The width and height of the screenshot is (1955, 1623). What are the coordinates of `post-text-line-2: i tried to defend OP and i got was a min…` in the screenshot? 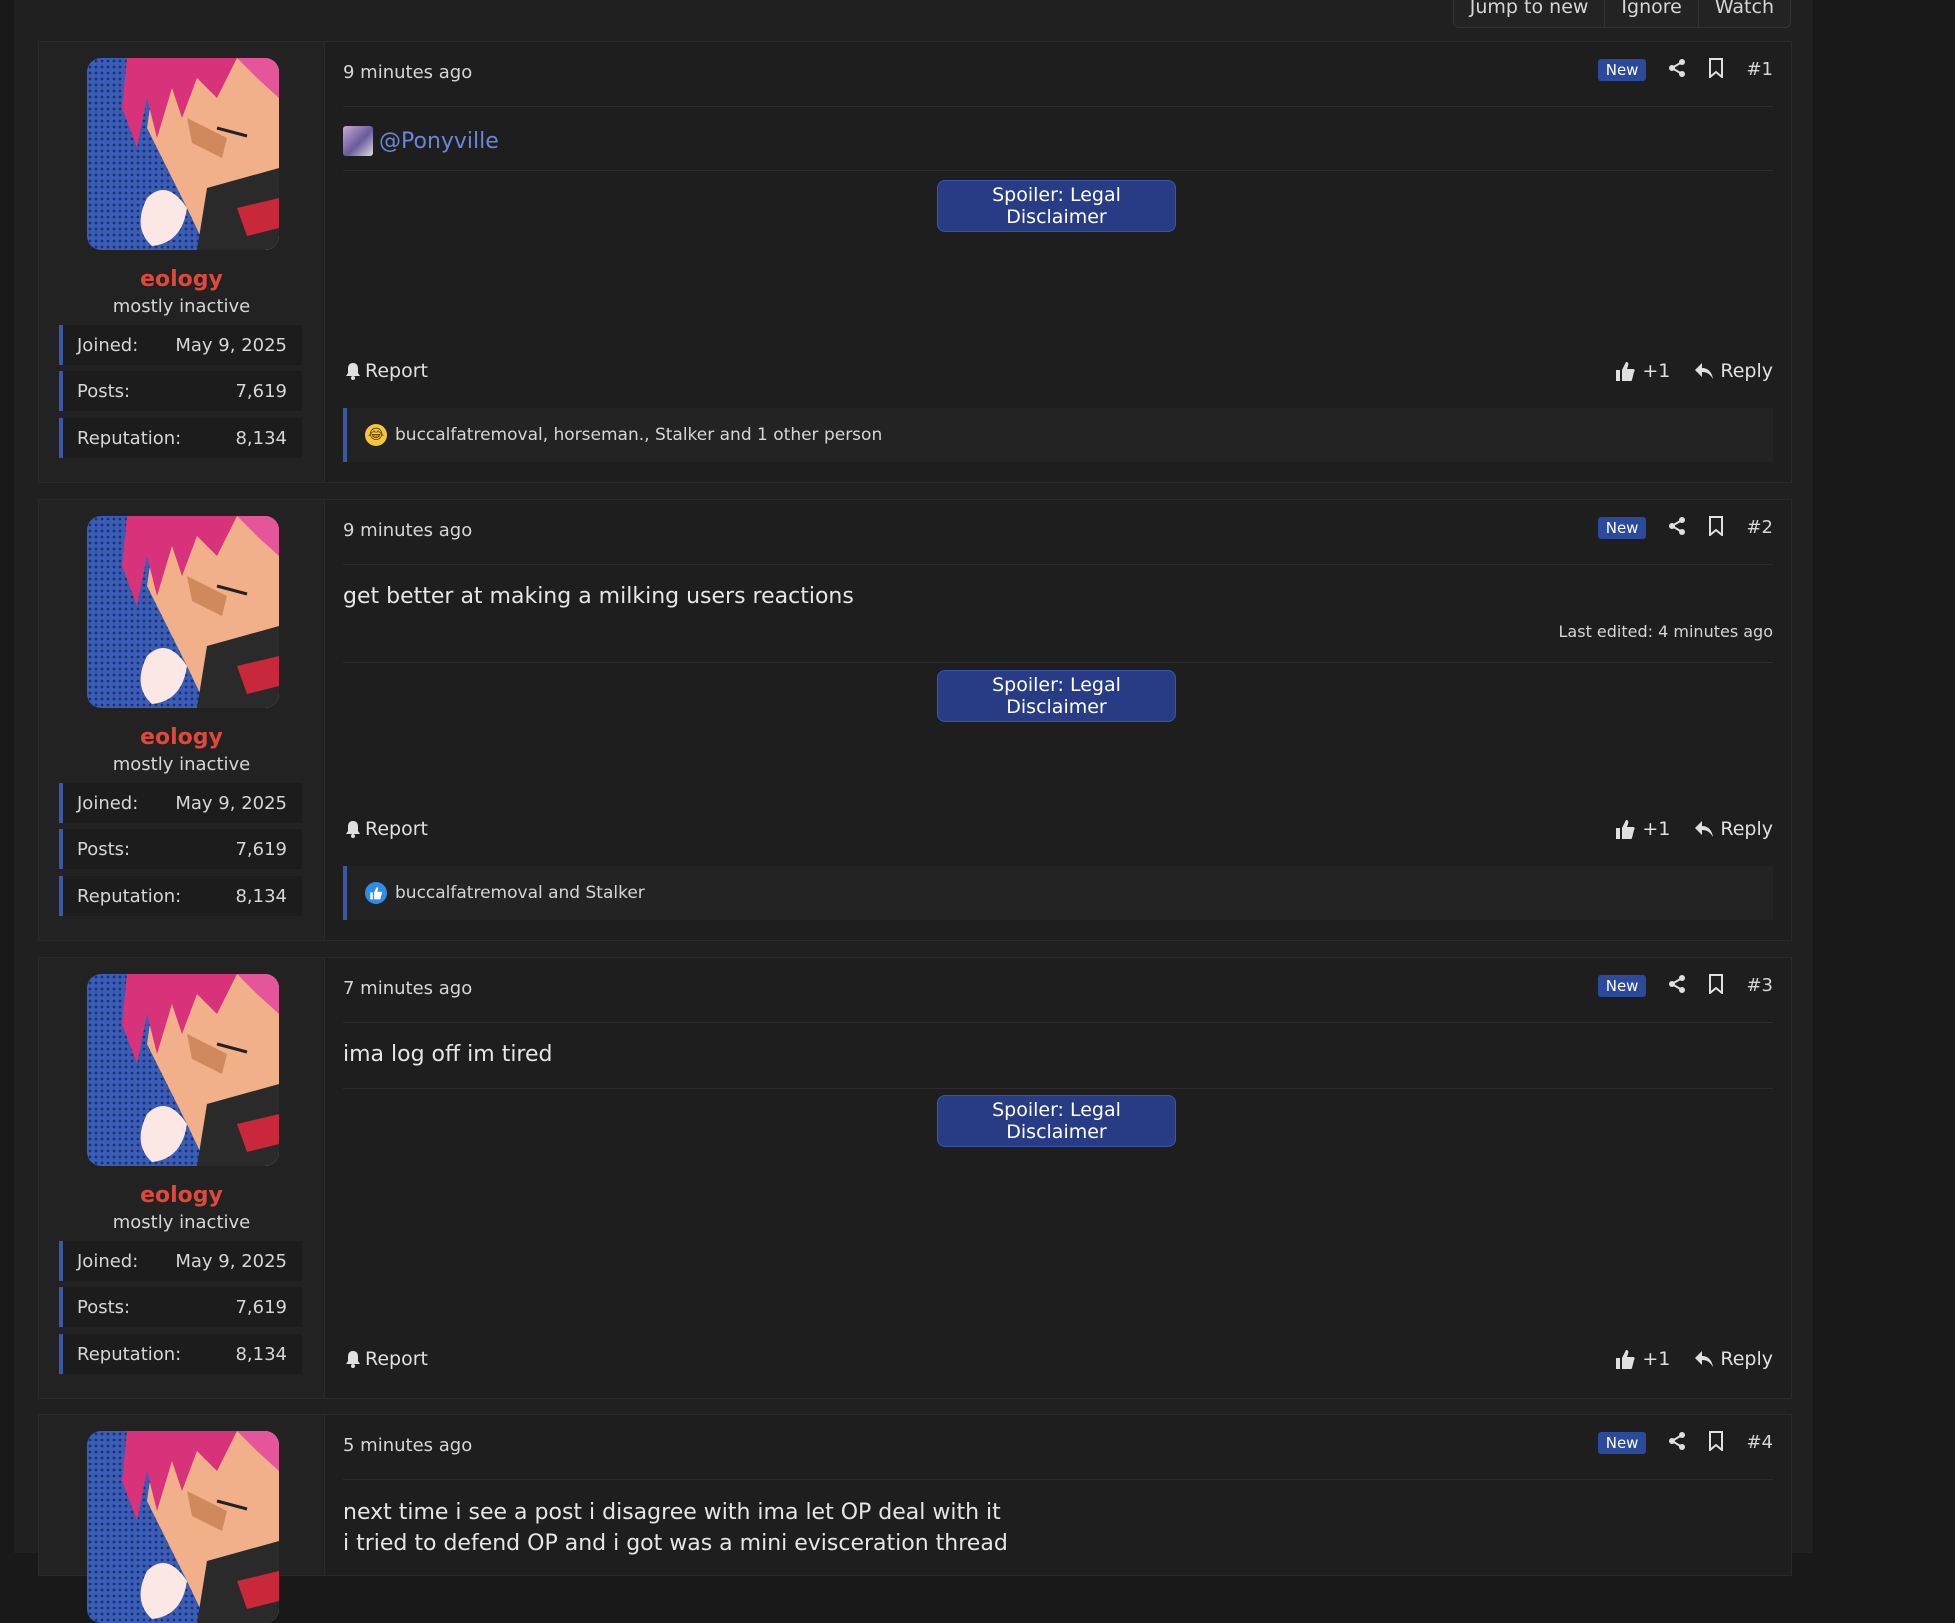 It's located at (675, 1543).